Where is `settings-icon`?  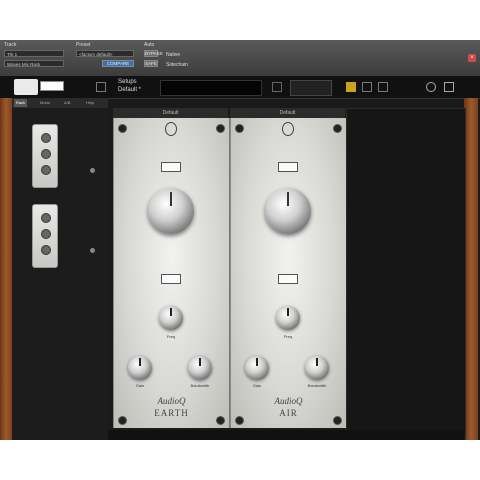 settings-icon is located at coordinates (431, 87).